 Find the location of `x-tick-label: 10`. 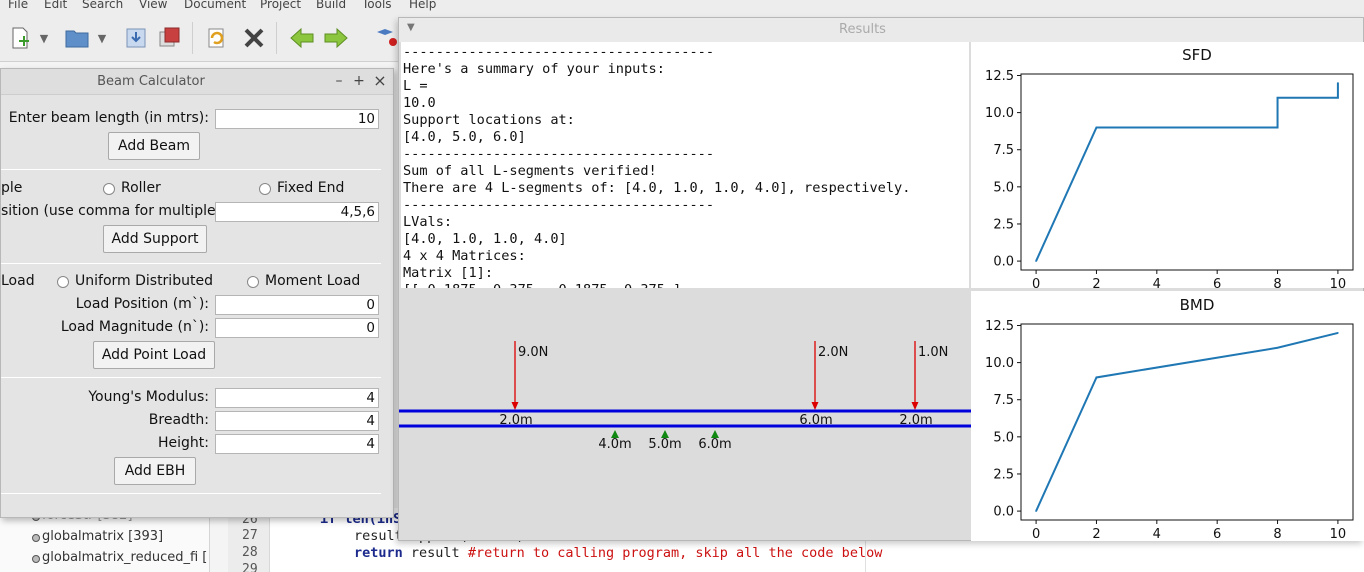

x-tick-label: 10 is located at coordinates (1338, 534).